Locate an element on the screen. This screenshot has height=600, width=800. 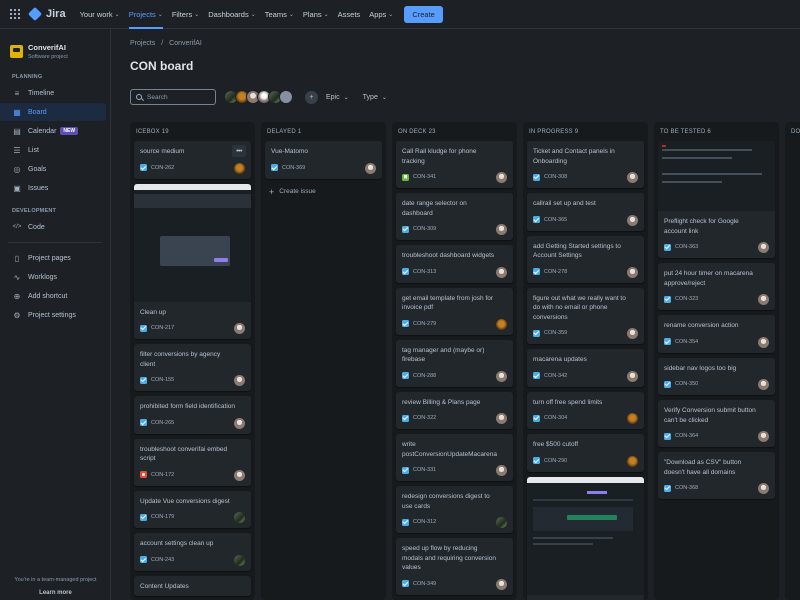
issue-key: CON-155 is located at coordinates (162, 380).